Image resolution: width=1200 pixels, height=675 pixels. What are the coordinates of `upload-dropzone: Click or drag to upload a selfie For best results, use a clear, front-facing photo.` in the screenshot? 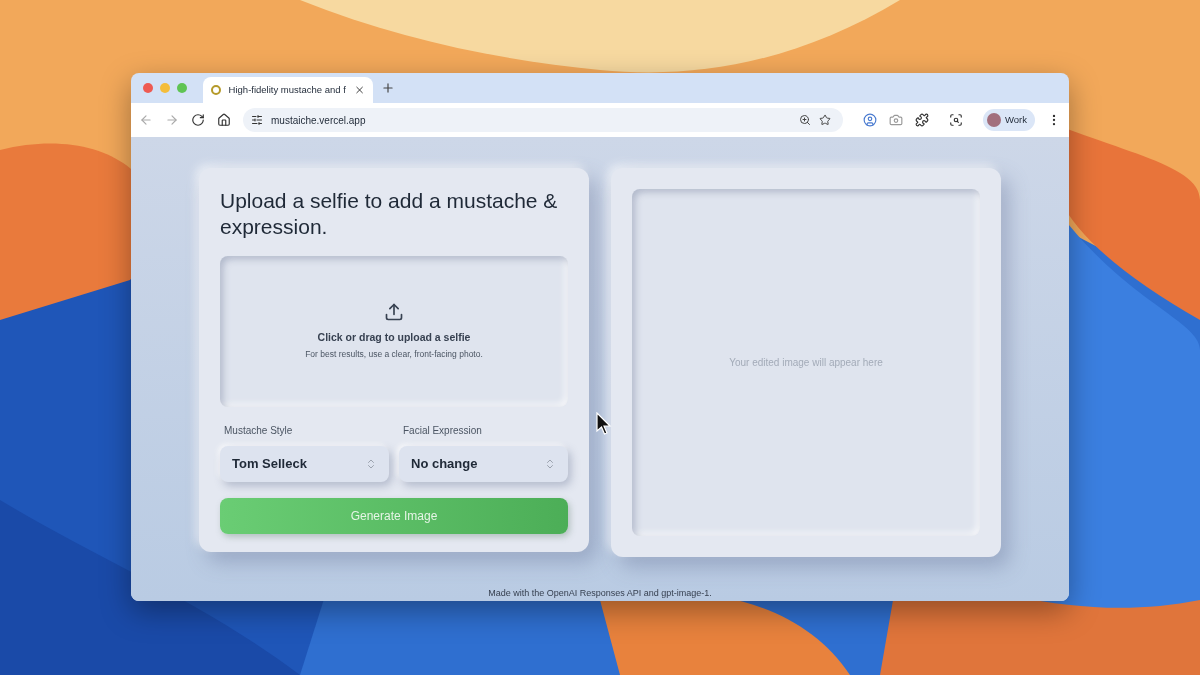 It's located at (394, 331).